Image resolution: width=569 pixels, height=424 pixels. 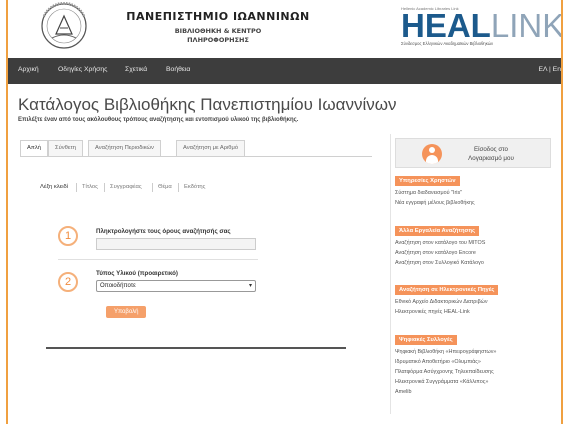 I want to click on material-type-value: Οποιοδήποτε, so click(x=118, y=286).